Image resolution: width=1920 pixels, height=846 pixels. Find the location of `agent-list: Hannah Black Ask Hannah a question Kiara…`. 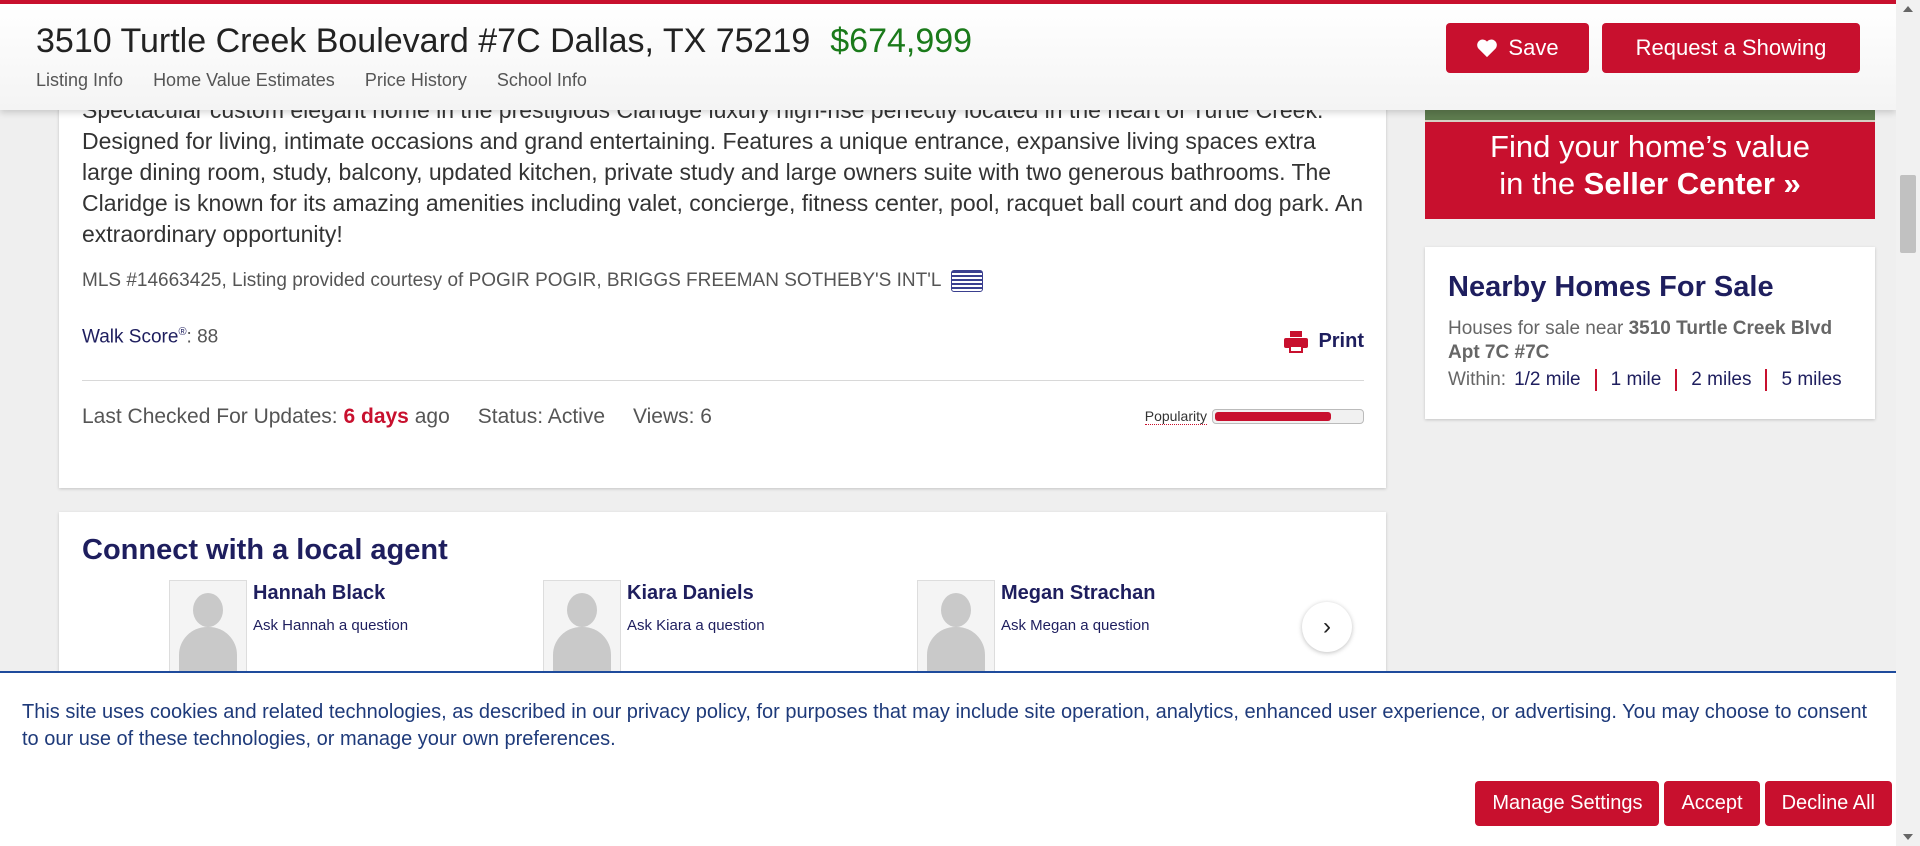

agent-list: Hannah Black Ask Hannah a question Kiara… is located at coordinates (730, 626).